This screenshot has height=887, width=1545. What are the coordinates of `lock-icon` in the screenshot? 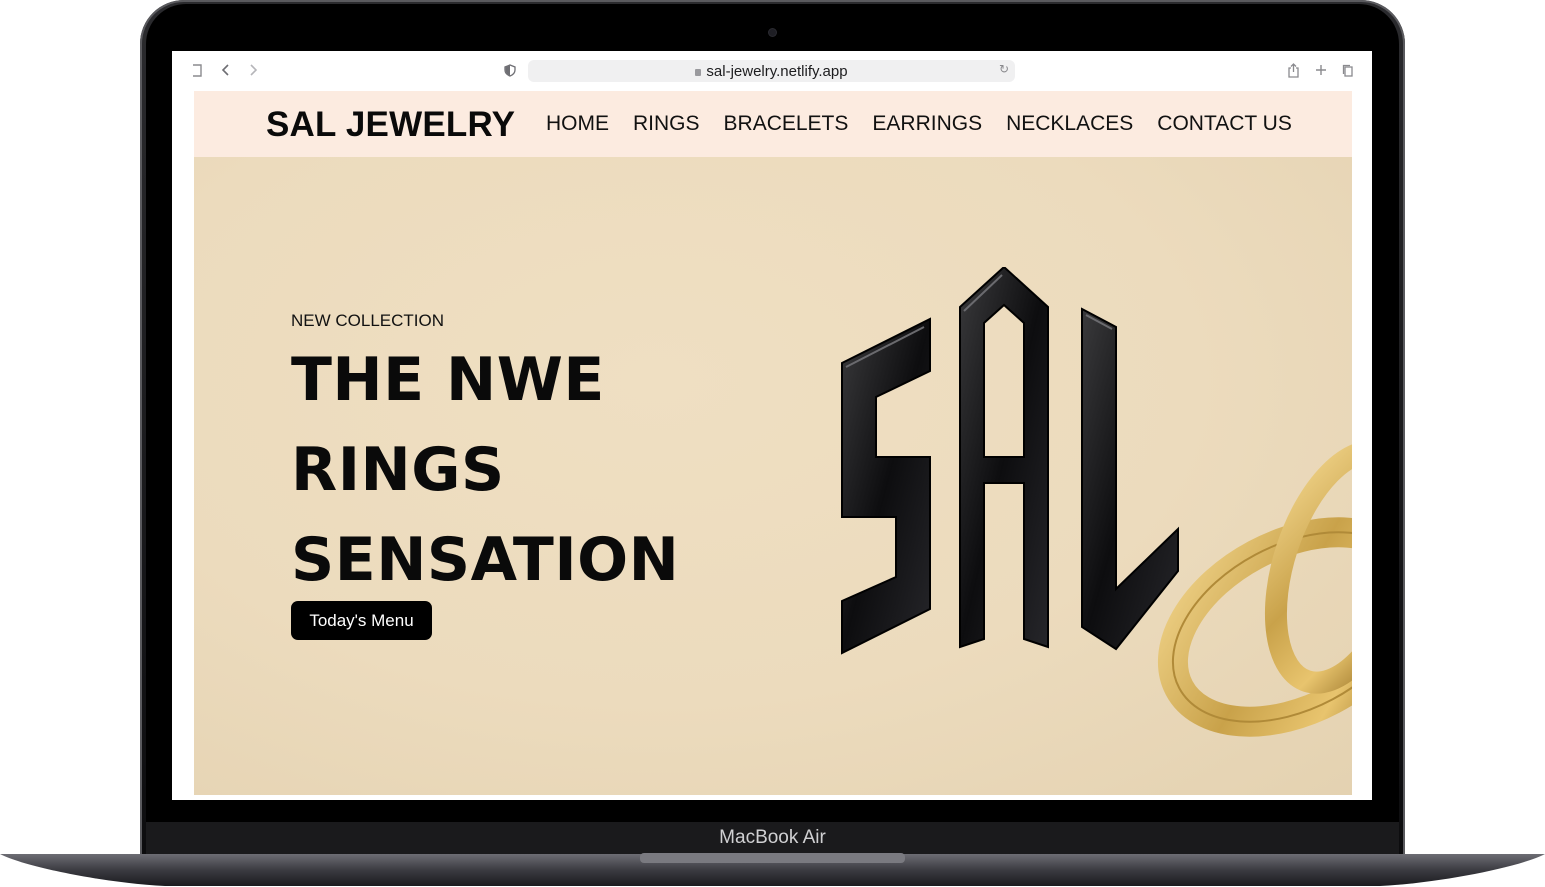 It's located at (698, 72).